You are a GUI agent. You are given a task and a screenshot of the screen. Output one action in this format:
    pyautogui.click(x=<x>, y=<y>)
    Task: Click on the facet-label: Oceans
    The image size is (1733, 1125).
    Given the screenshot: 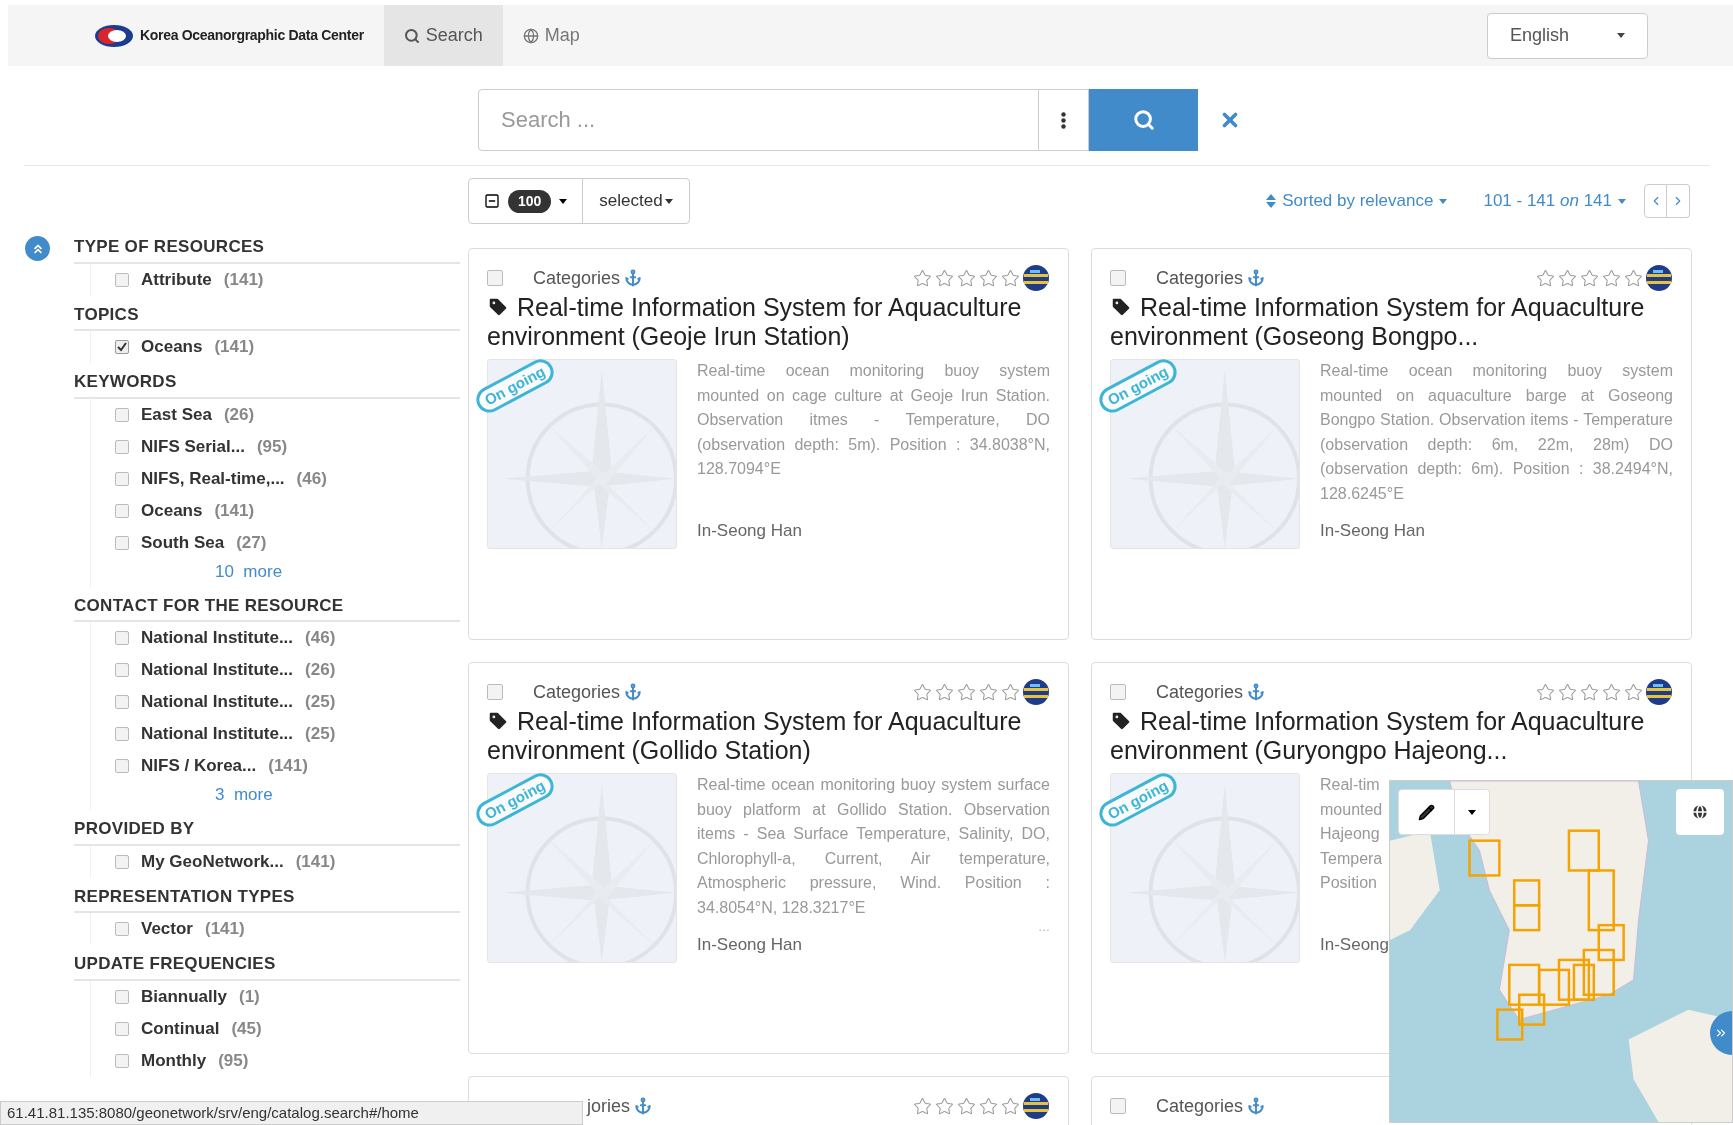 What is the action you would take?
    pyautogui.click(x=172, y=510)
    